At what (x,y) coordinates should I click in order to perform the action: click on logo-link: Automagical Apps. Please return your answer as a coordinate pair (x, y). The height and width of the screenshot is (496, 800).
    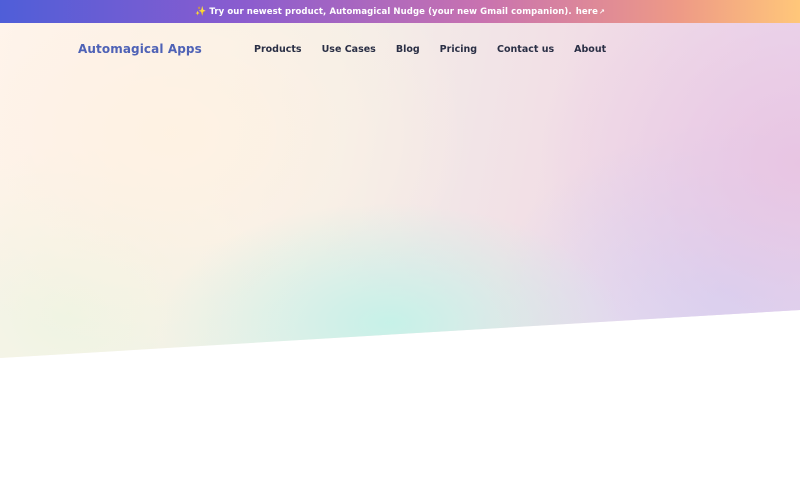
    Looking at the image, I should click on (140, 49).